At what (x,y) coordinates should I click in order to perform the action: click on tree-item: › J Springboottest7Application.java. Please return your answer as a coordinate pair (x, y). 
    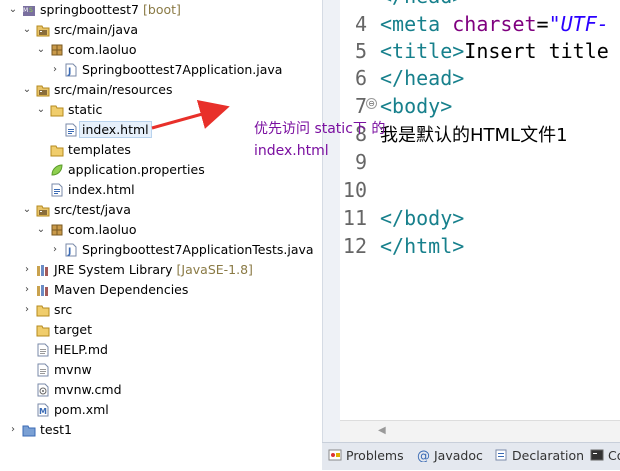
    Looking at the image, I should click on (161, 70).